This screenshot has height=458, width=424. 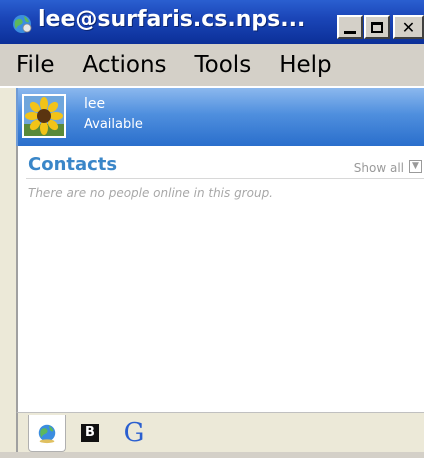 I want to click on expand-down-icon: ▼, so click(x=415, y=166).